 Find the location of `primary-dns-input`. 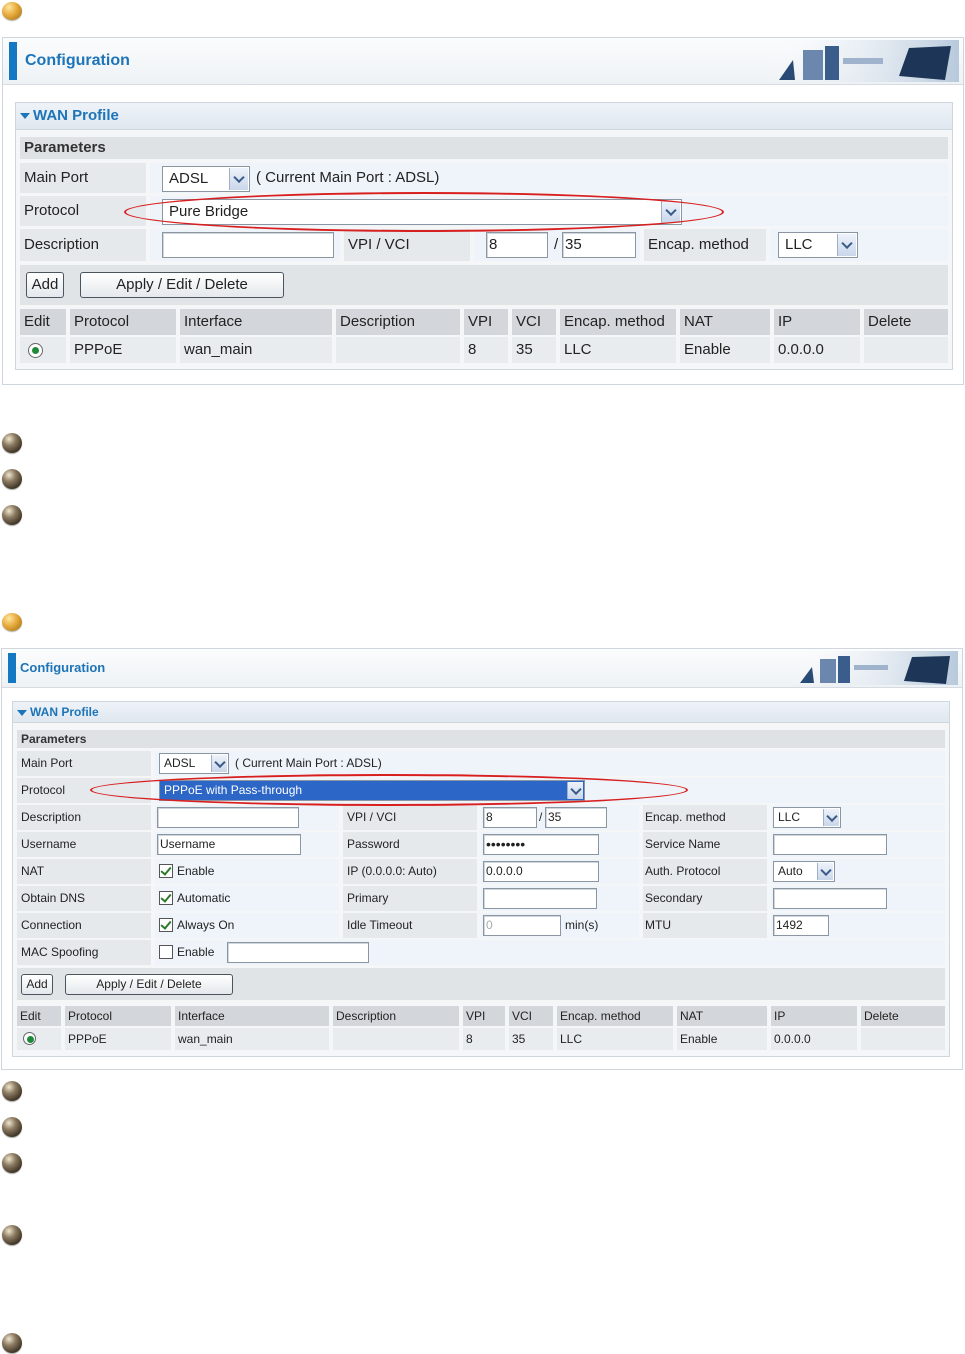

primary-dns-input is located at coordinates (540, 898).